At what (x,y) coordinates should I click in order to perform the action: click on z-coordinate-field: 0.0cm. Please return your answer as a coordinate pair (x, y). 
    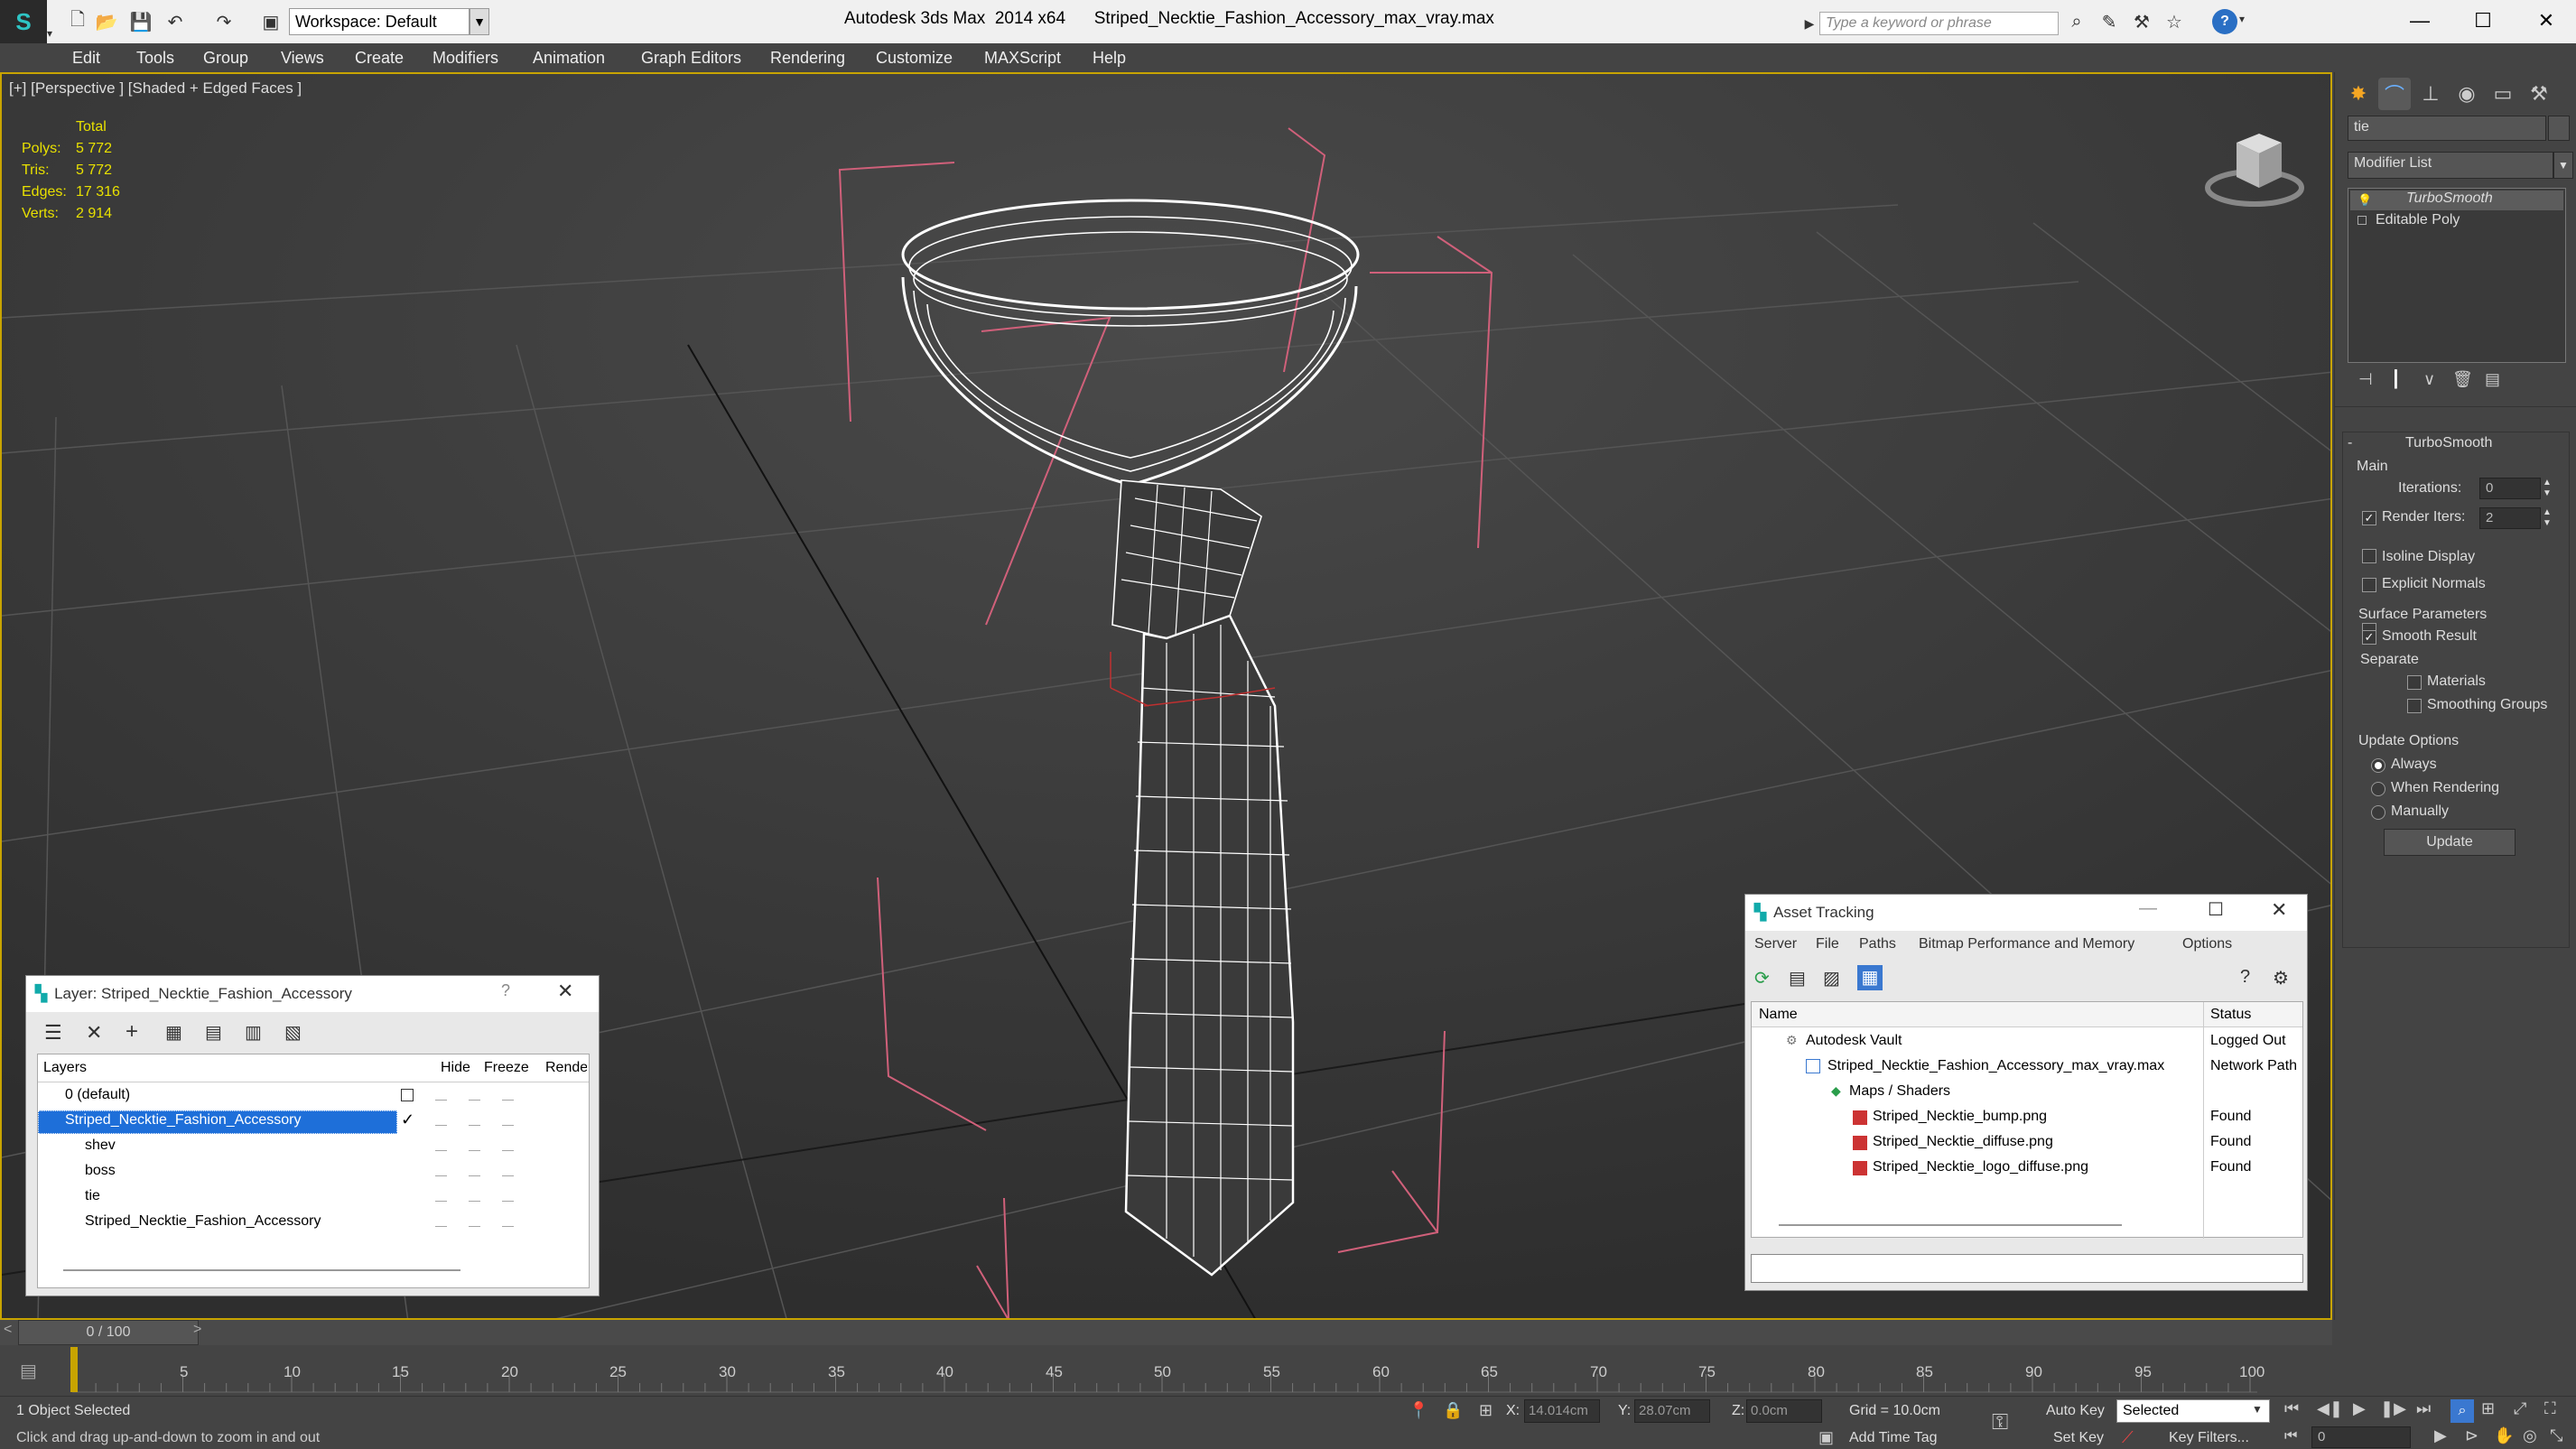
    Looking at the image, I should click on (1784, 1411).